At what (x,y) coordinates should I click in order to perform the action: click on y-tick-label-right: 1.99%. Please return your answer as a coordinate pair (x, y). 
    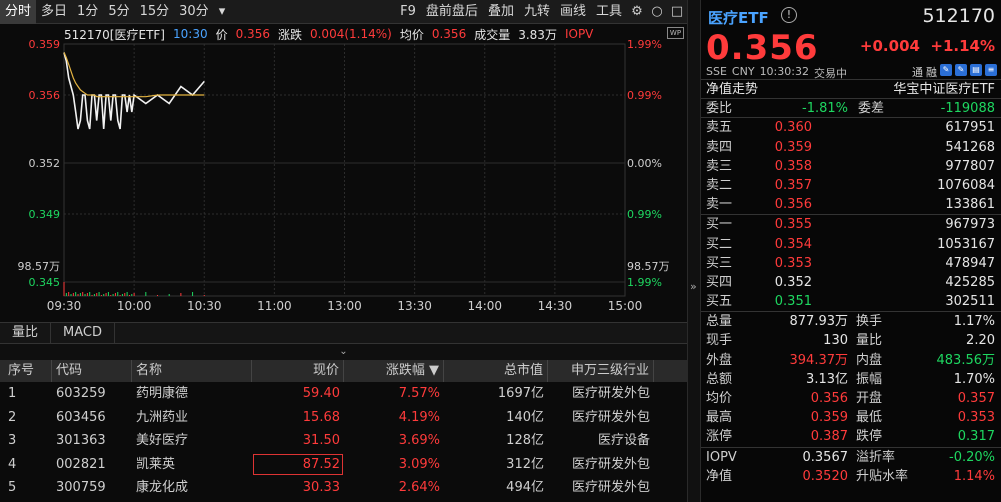
    Looking at the image, I should click on (644, 282).